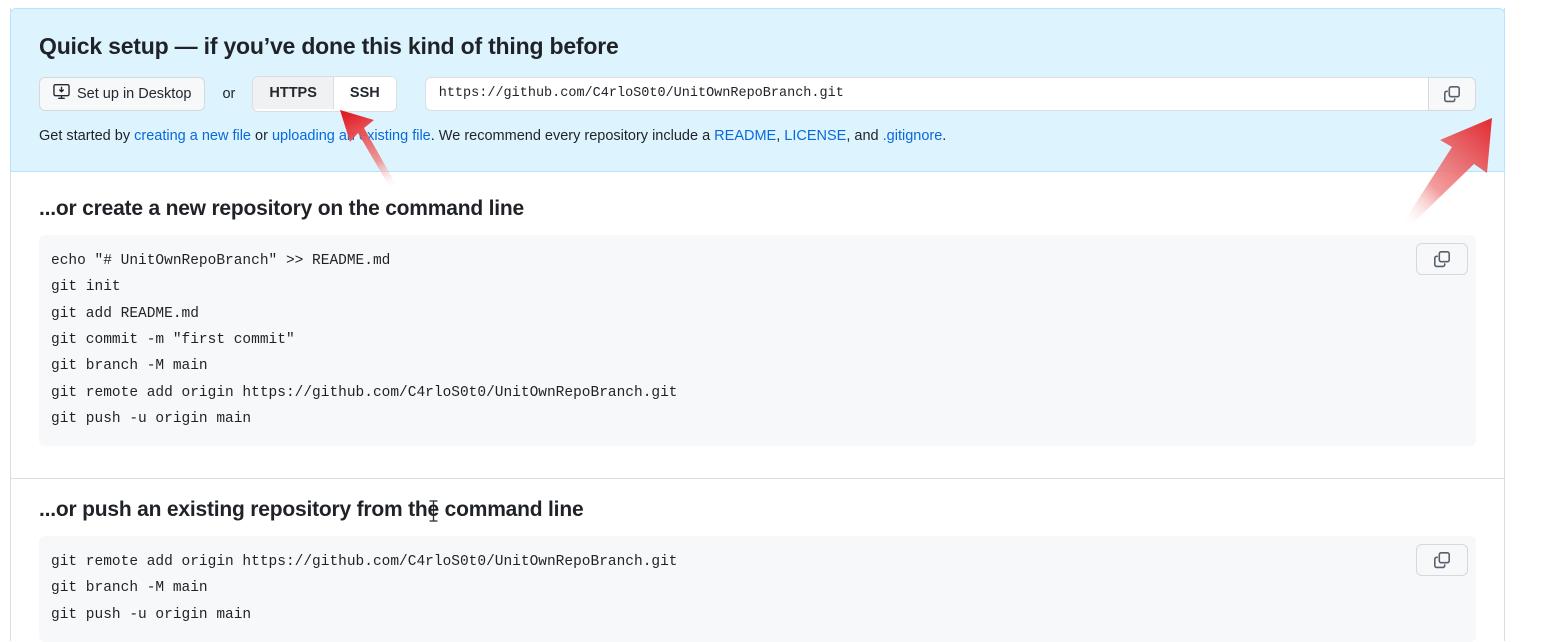 The height and width of the screenshot is (642, 1557). What do you see at coordinates (944, 135) in the screenshot?
I see `hint-end: .` at bounding box center [944, 135].